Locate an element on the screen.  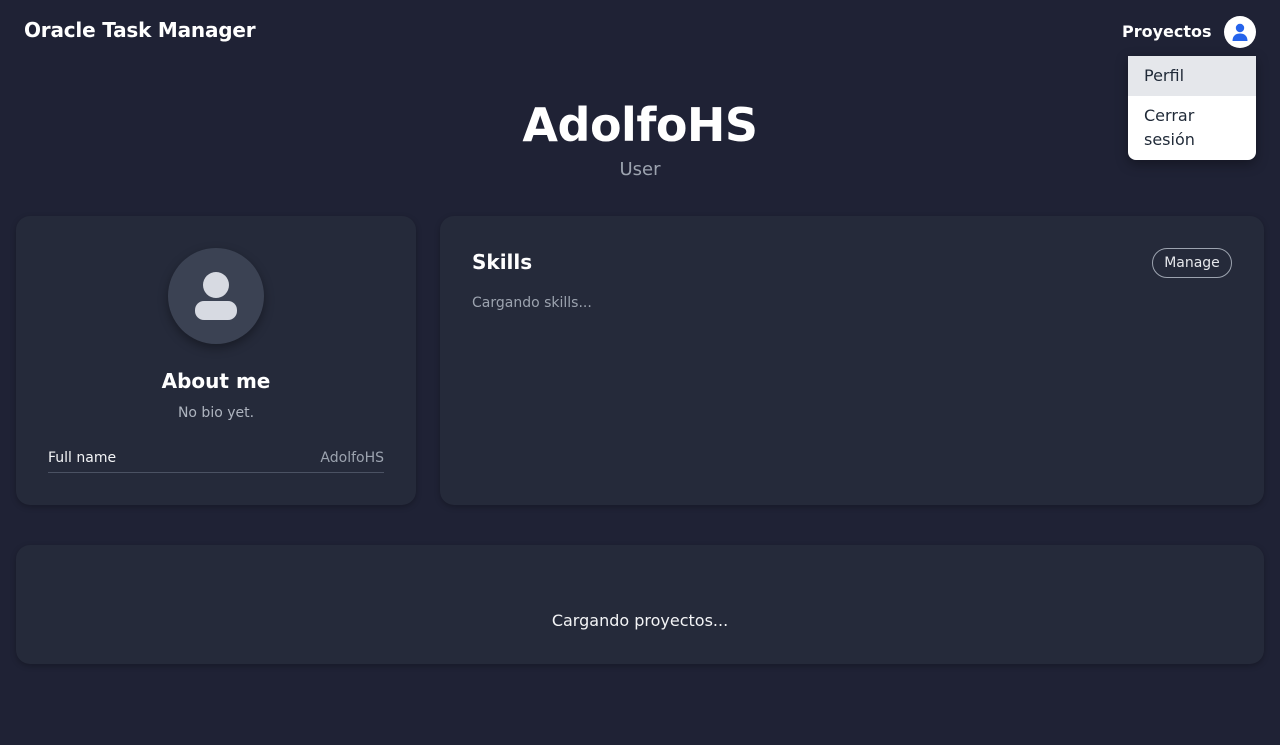
app-title: Oracle Task Manager is located at coordinates (140, 30).